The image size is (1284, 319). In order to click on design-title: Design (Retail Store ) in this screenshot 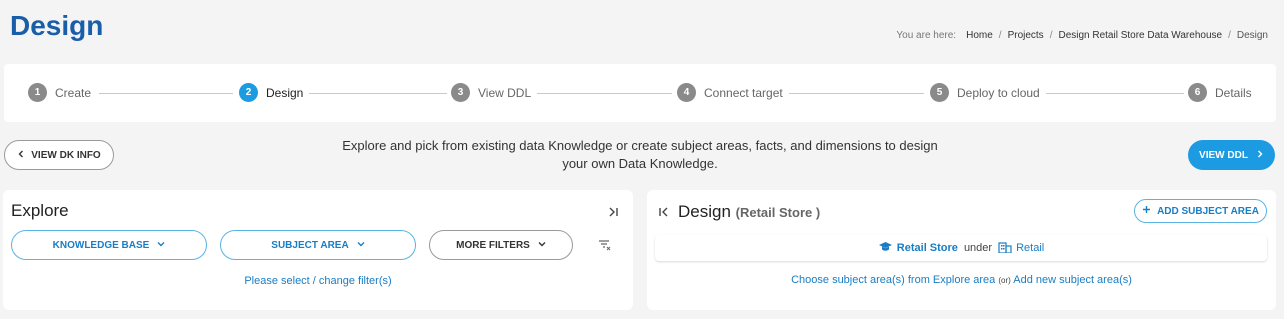, I will do `click(749, 212)`.